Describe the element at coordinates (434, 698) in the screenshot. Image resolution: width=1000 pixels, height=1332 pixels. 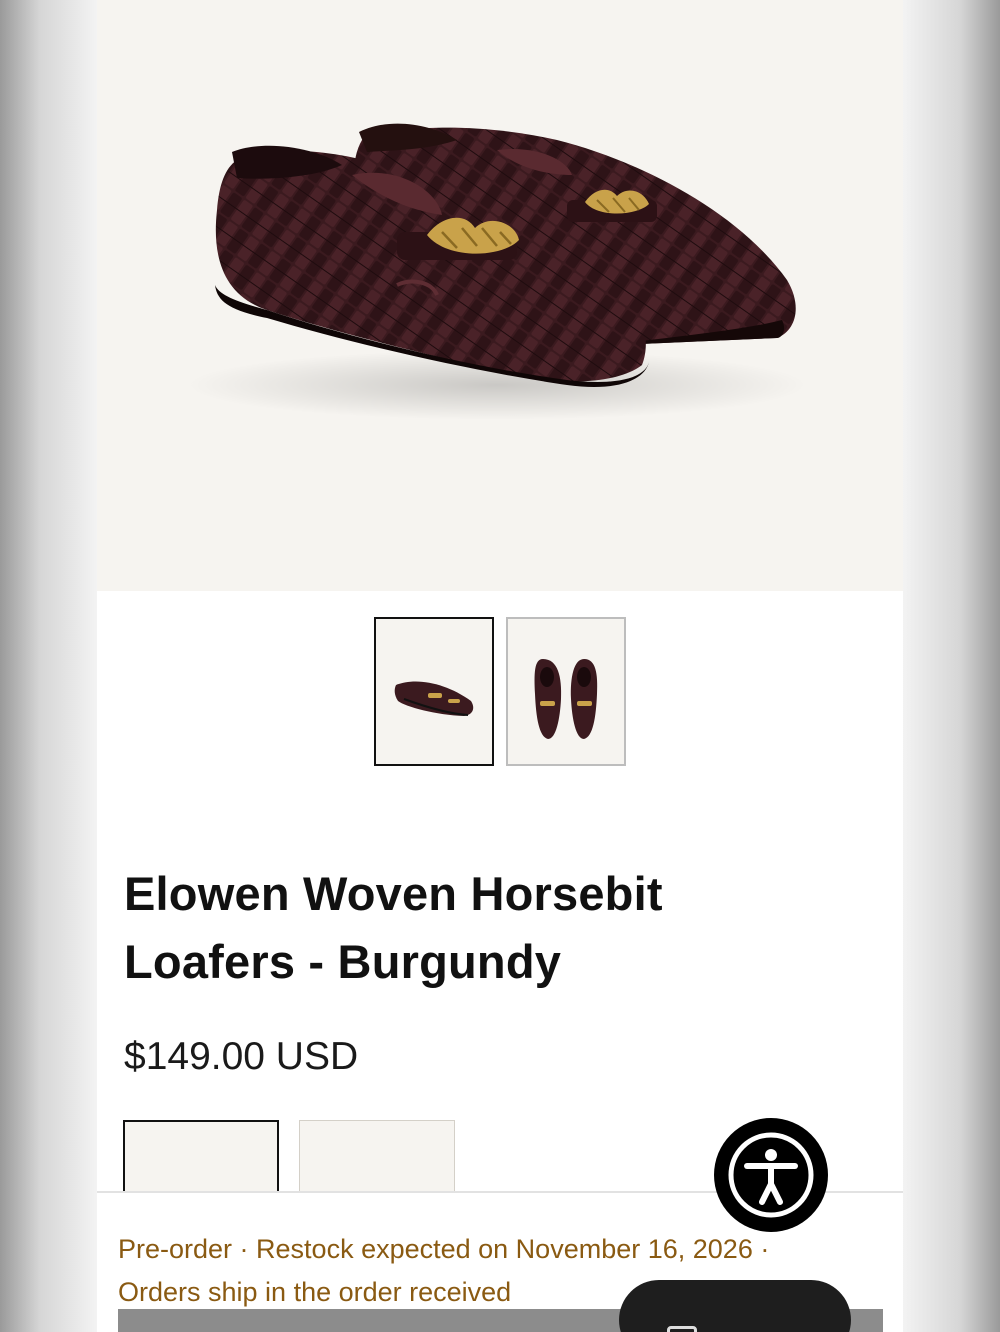
I see `thumbnail-side-image` at that location.